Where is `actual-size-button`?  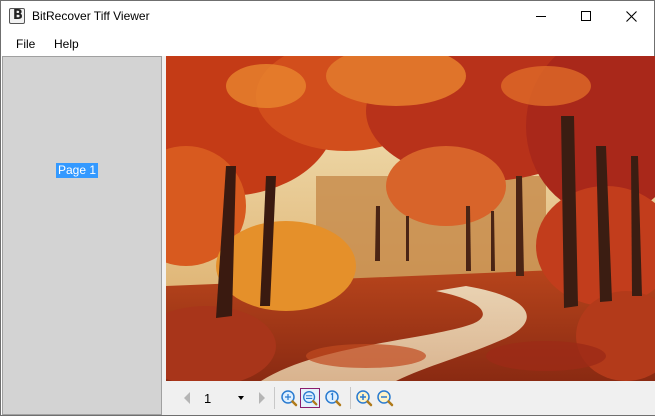 actual-size-button is located at coordinates (333, 398).